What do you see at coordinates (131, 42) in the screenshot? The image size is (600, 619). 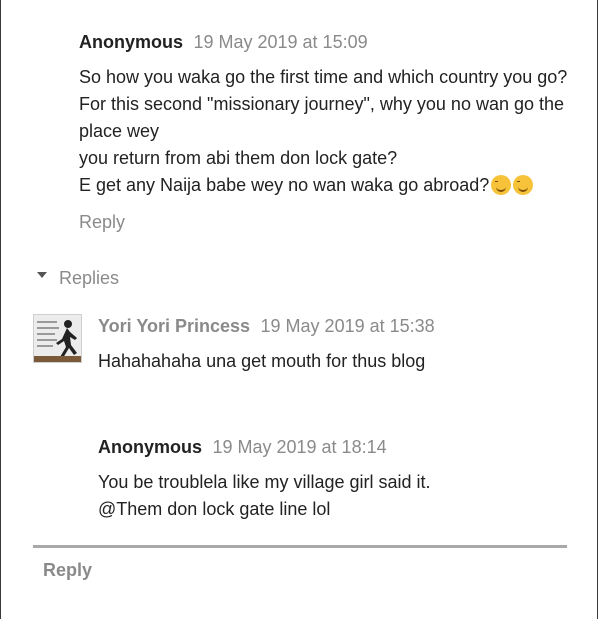 I see `comment-author: Anonymous` at bounding box center [131, 42].